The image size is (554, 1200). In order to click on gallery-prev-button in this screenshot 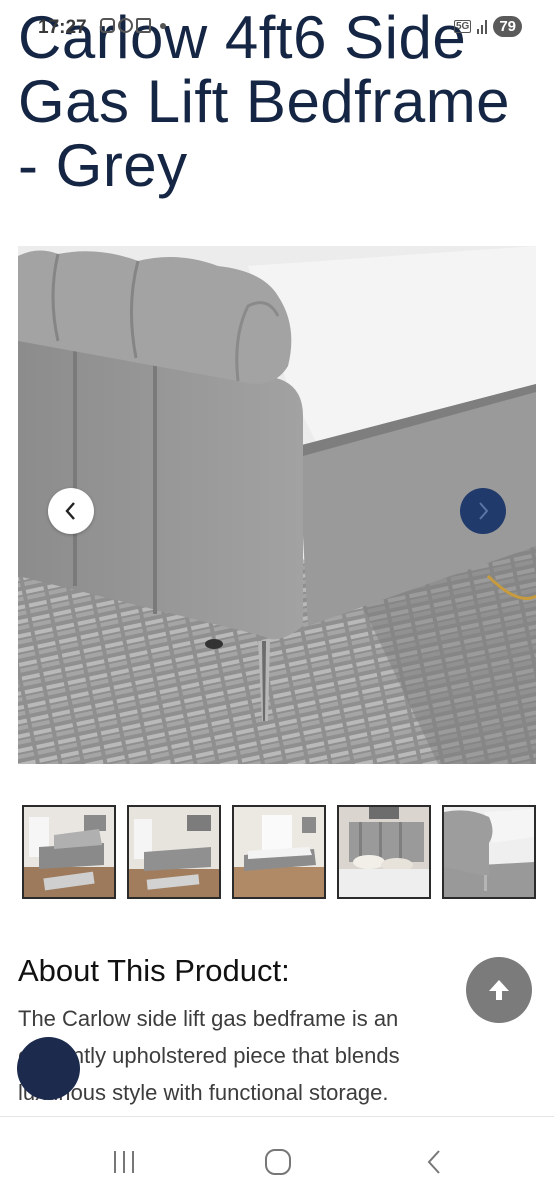, I will do `click(71, 511)`.